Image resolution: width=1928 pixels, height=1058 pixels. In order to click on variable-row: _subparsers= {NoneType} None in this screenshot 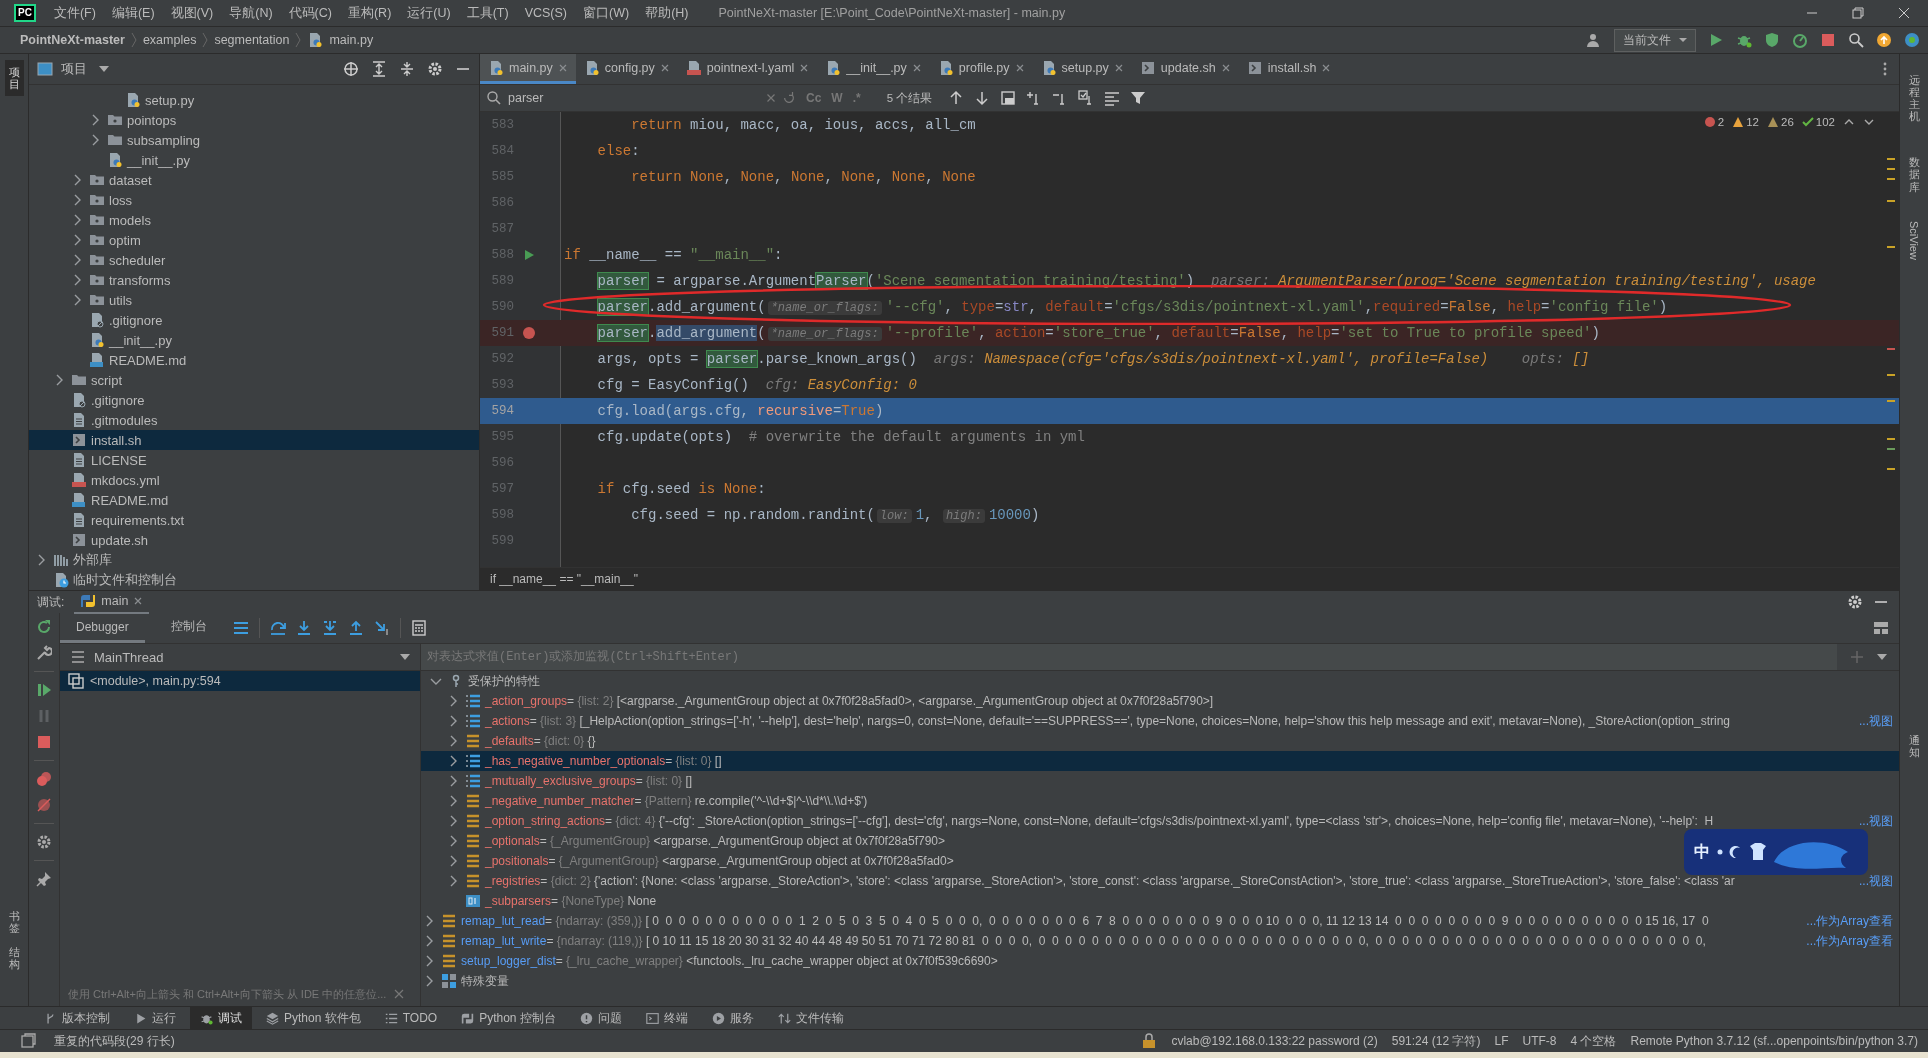, I will do `click(1160, 901)`.